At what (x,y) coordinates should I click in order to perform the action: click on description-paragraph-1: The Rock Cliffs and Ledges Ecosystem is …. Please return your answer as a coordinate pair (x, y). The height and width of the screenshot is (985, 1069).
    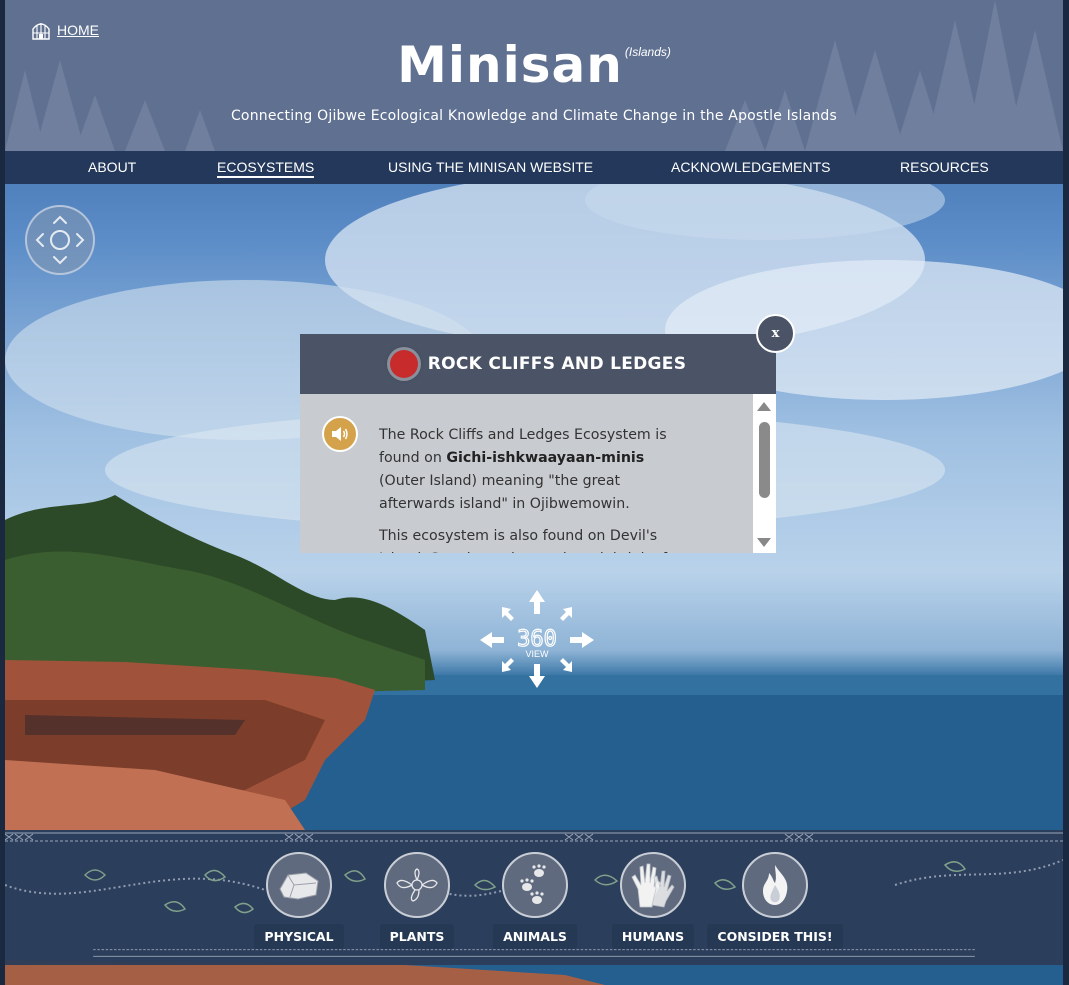
    Looking at the image, I should click on (535, 470).